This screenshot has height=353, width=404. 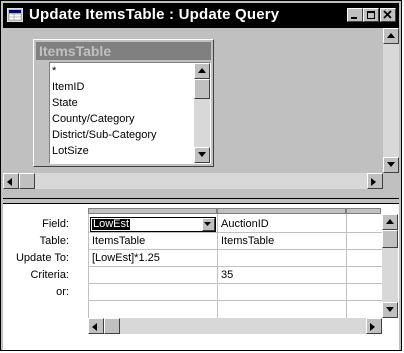 I want to click on row-label-or: or:, so click(x=62, y=292).